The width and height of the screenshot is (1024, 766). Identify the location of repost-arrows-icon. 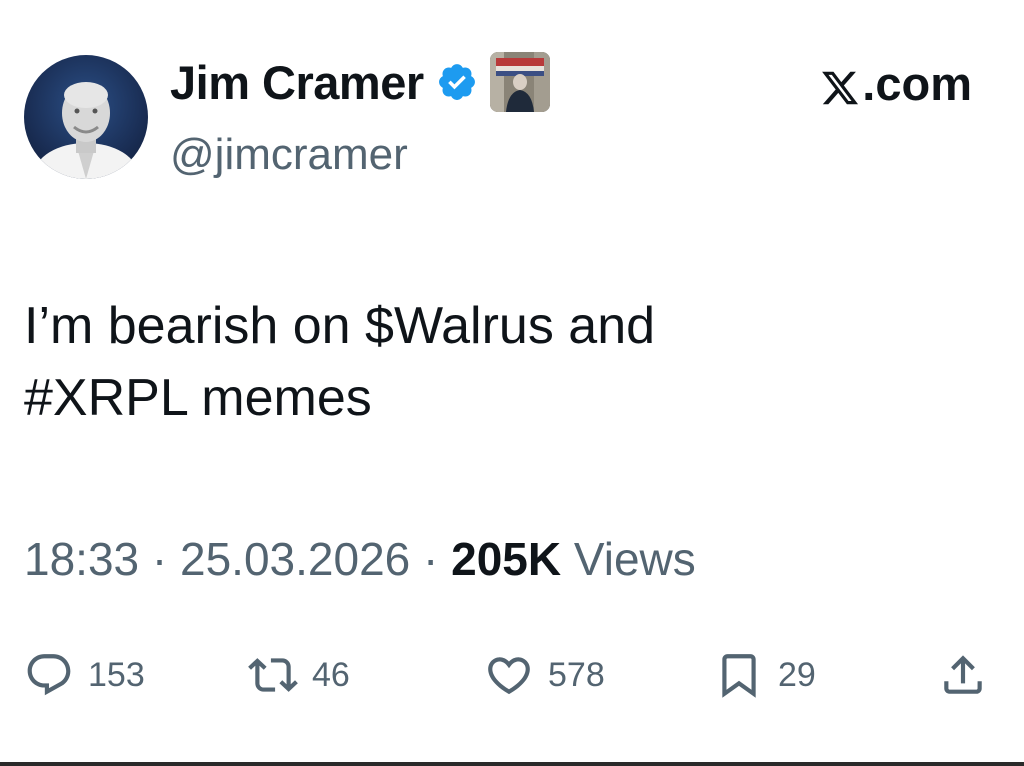
(273, 675).